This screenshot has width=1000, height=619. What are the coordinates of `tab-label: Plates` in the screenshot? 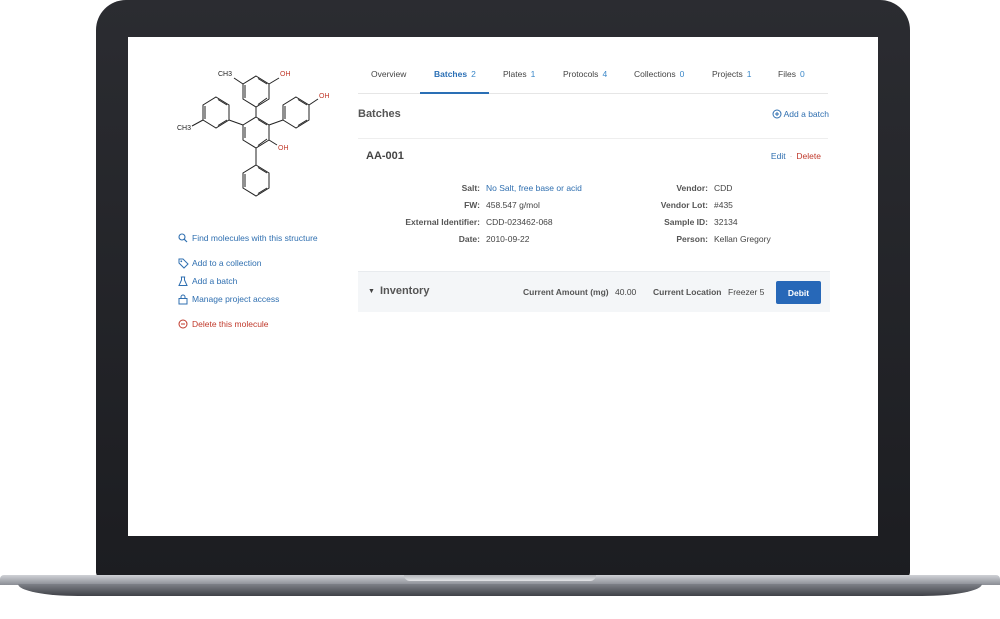 It's located at (515, 74).